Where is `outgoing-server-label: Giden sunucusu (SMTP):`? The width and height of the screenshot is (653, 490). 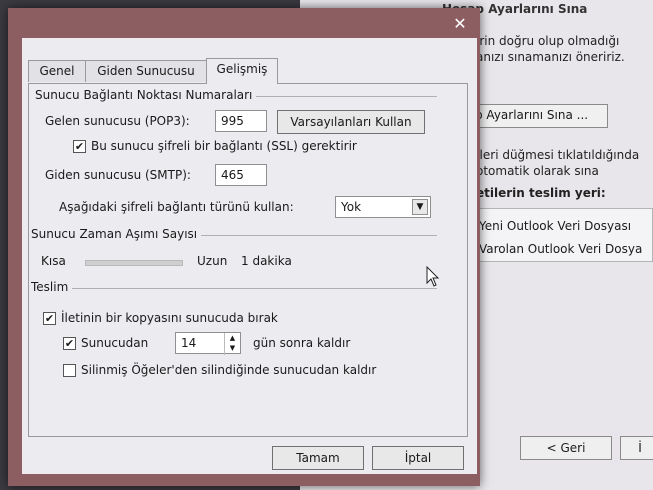
outgoing-server-label: Giden sunucusu (SMTP): is located at coordinates (118, 175).